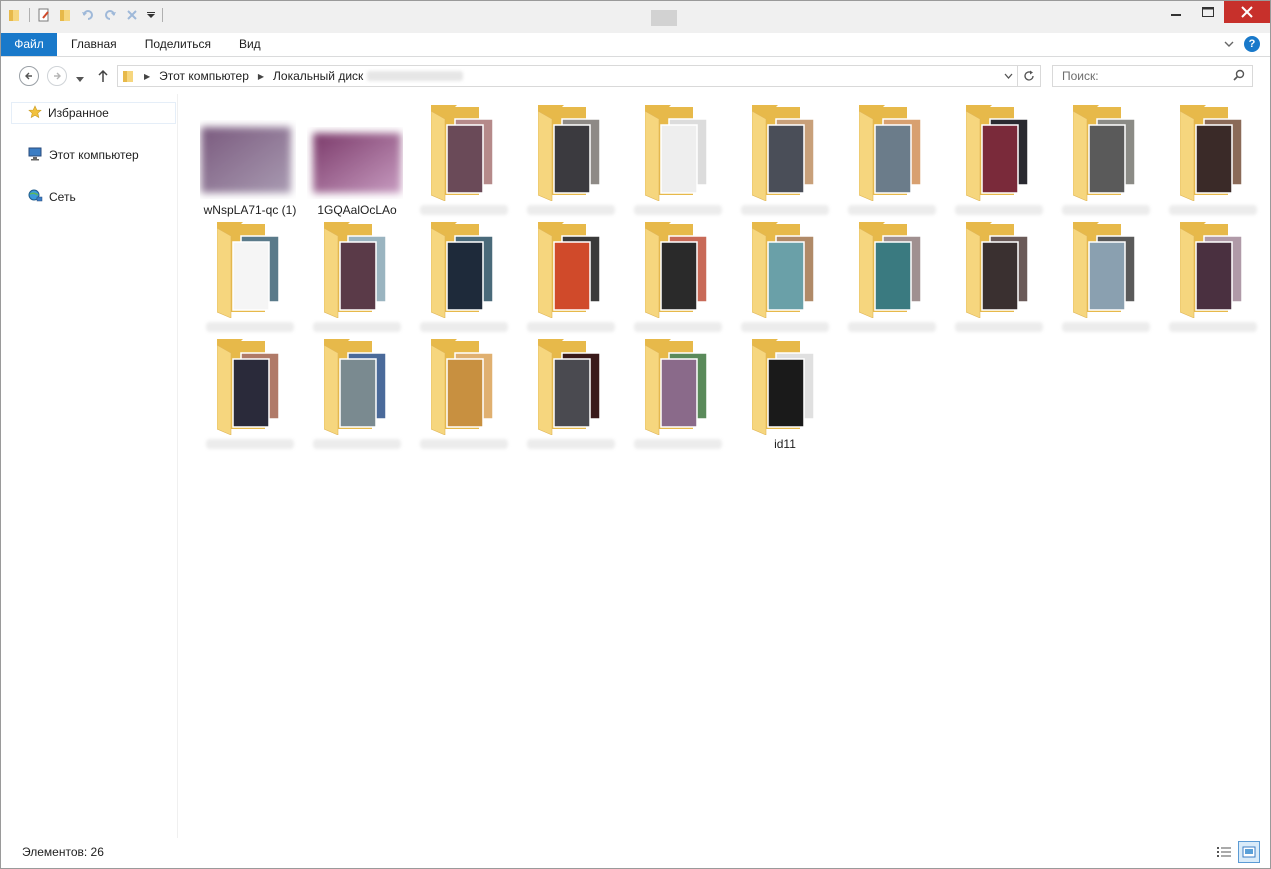 The width and height of the screenshot is (1271, 869). I want to click on minimize-button, so click(1176, 12).